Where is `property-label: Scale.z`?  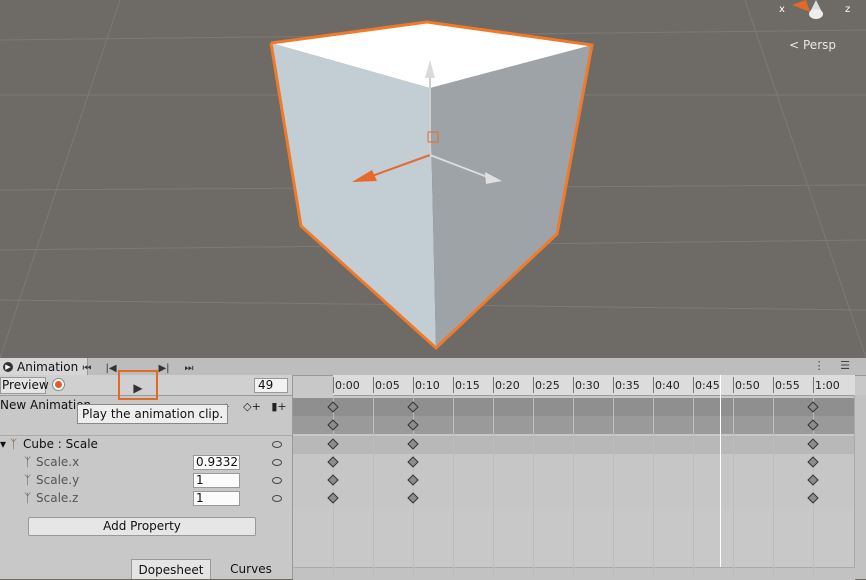 property-label: Scale.z is located at coordinates (57, 498).